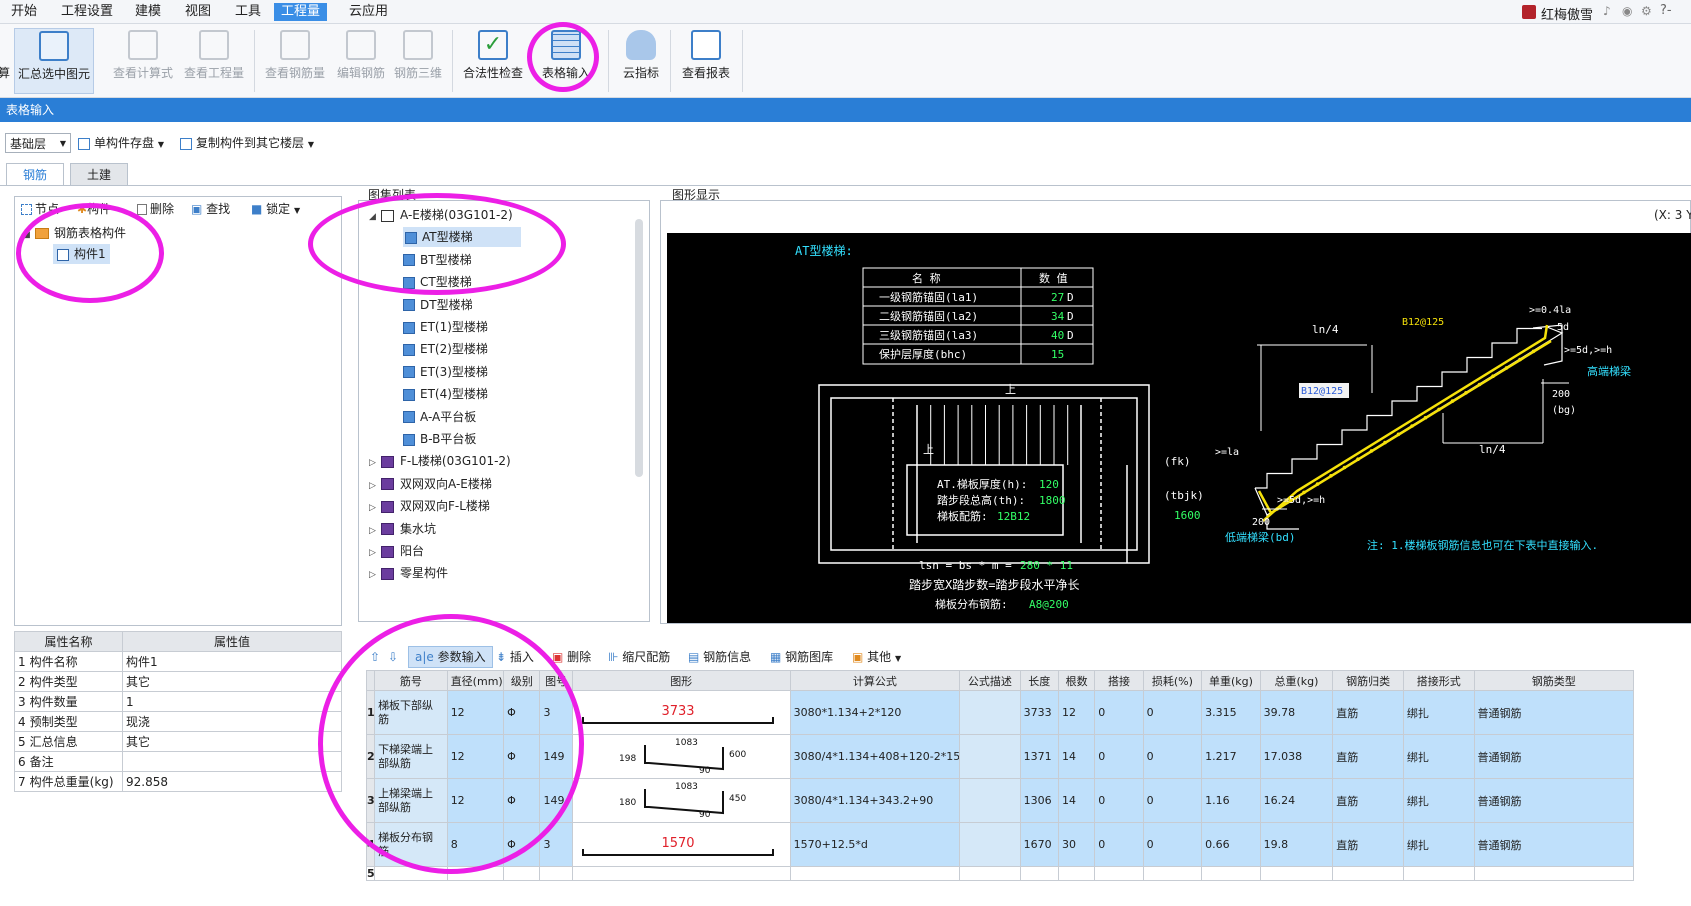 Image resolution: width=1691 pixels, height=906 pixels. What do you see at coordinates (681, 844) in the screenshot?
I see `rebar-shape-cell: 1570` at bounding box center [681, 844].